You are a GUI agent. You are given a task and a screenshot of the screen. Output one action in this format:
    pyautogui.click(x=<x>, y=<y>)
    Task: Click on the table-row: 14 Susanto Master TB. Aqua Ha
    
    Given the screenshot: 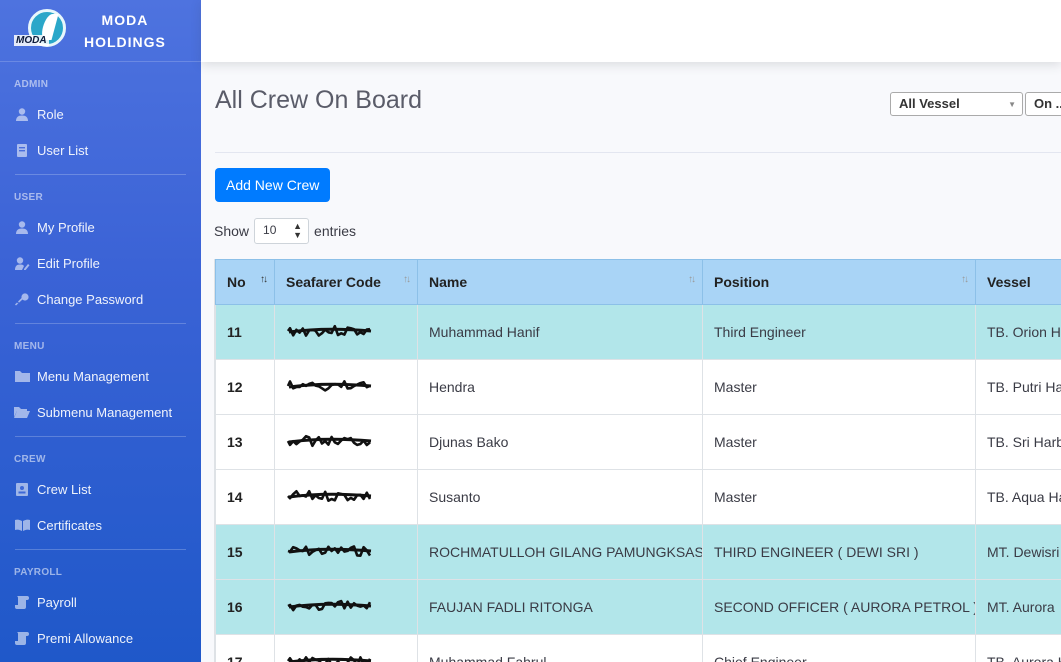 What is the action you would take?
    pyautogui.click(x=638, y=497)
    